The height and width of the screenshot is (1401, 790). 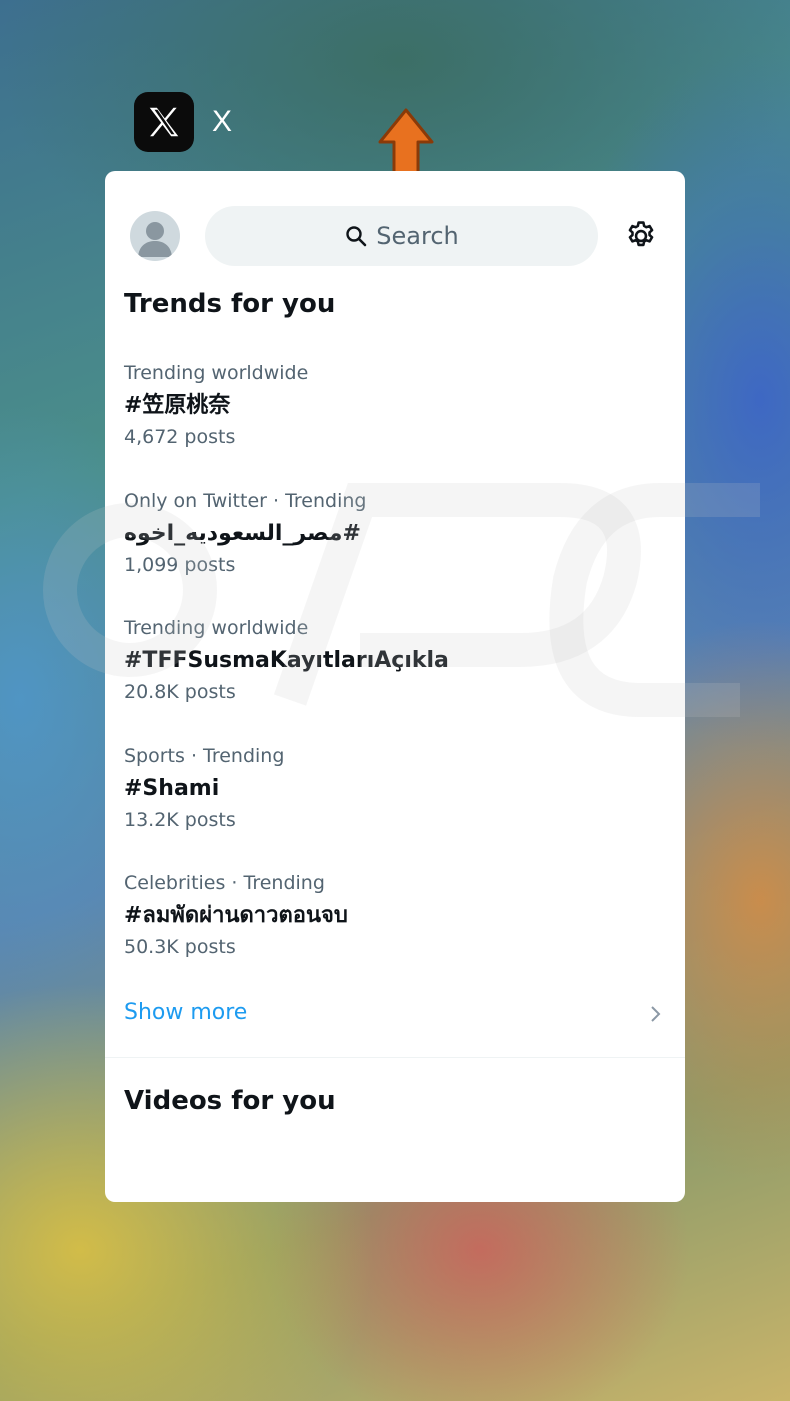 What do you see at coordinates (356, 236) in the screenshot?
I see `search-icon` at bounding box center [356, 236].